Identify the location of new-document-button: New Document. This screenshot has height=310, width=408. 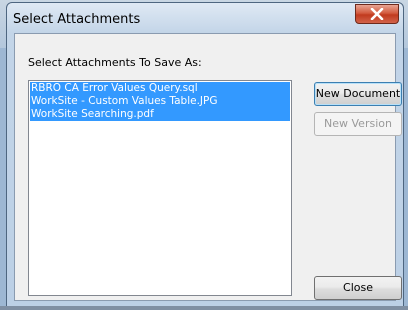
(358, 94).